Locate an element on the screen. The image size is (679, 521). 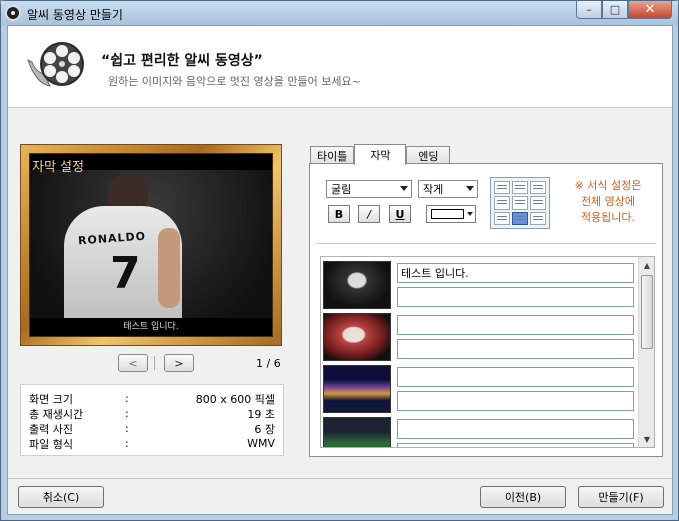
window-title: 알씨 동영상 만들기 is located at coordinates (75, 15).